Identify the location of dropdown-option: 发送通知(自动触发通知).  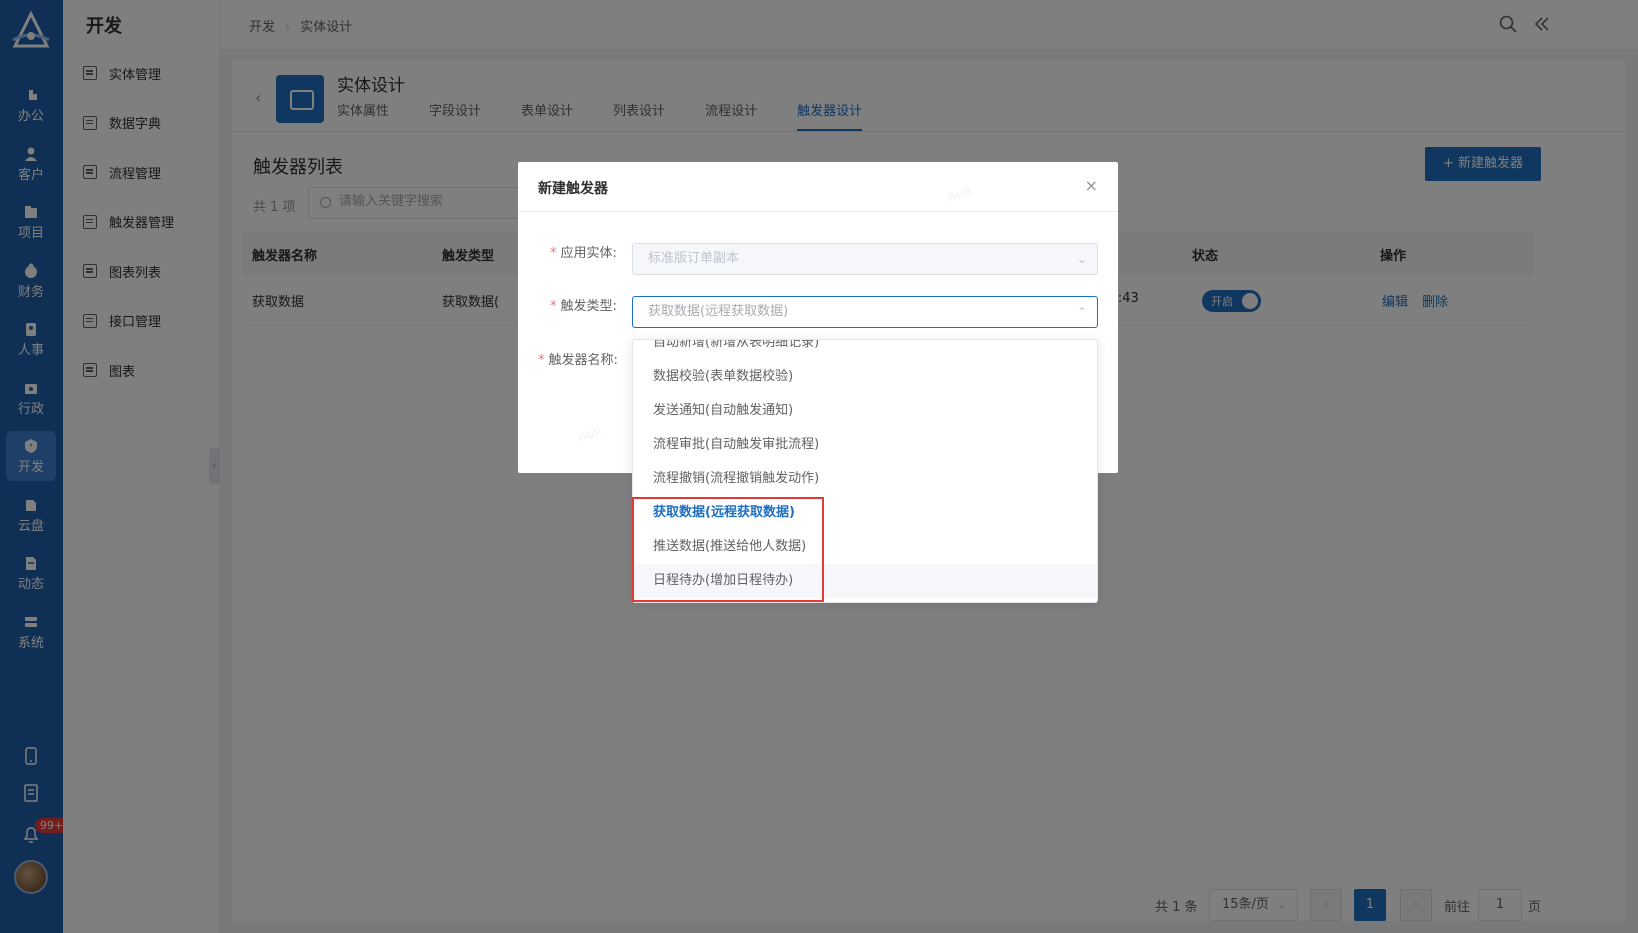
(865, 411).